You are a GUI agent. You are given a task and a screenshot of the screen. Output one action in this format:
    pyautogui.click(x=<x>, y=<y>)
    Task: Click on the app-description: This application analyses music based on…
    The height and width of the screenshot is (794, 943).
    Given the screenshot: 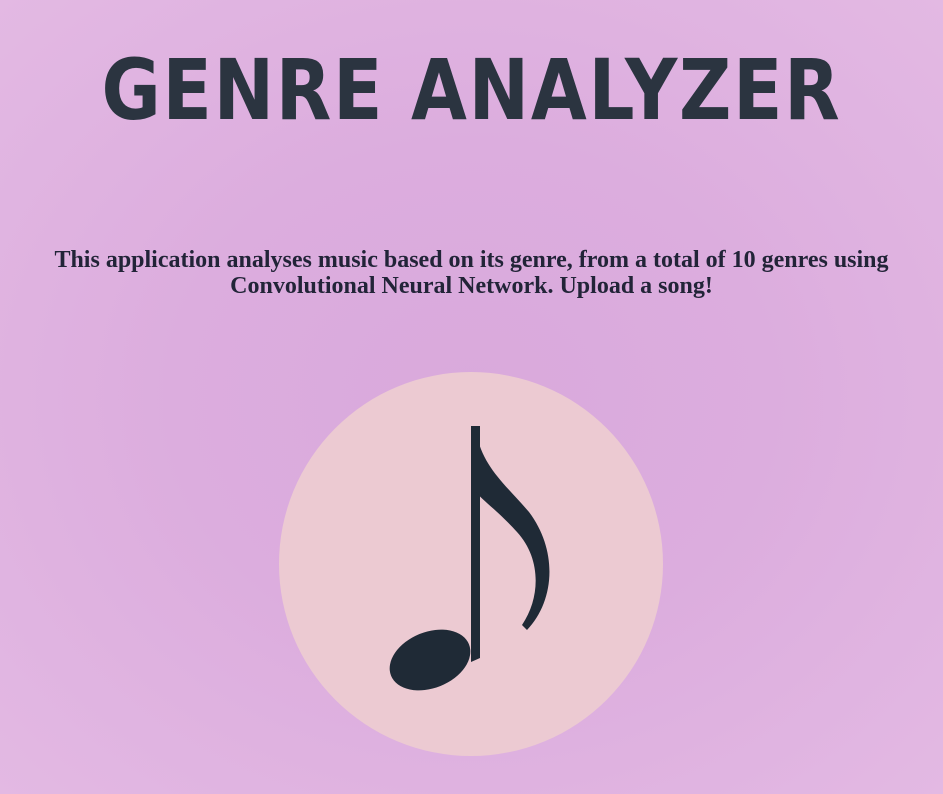 What is the action you would take?
    pyautogui.click(x=471, y=273)
    